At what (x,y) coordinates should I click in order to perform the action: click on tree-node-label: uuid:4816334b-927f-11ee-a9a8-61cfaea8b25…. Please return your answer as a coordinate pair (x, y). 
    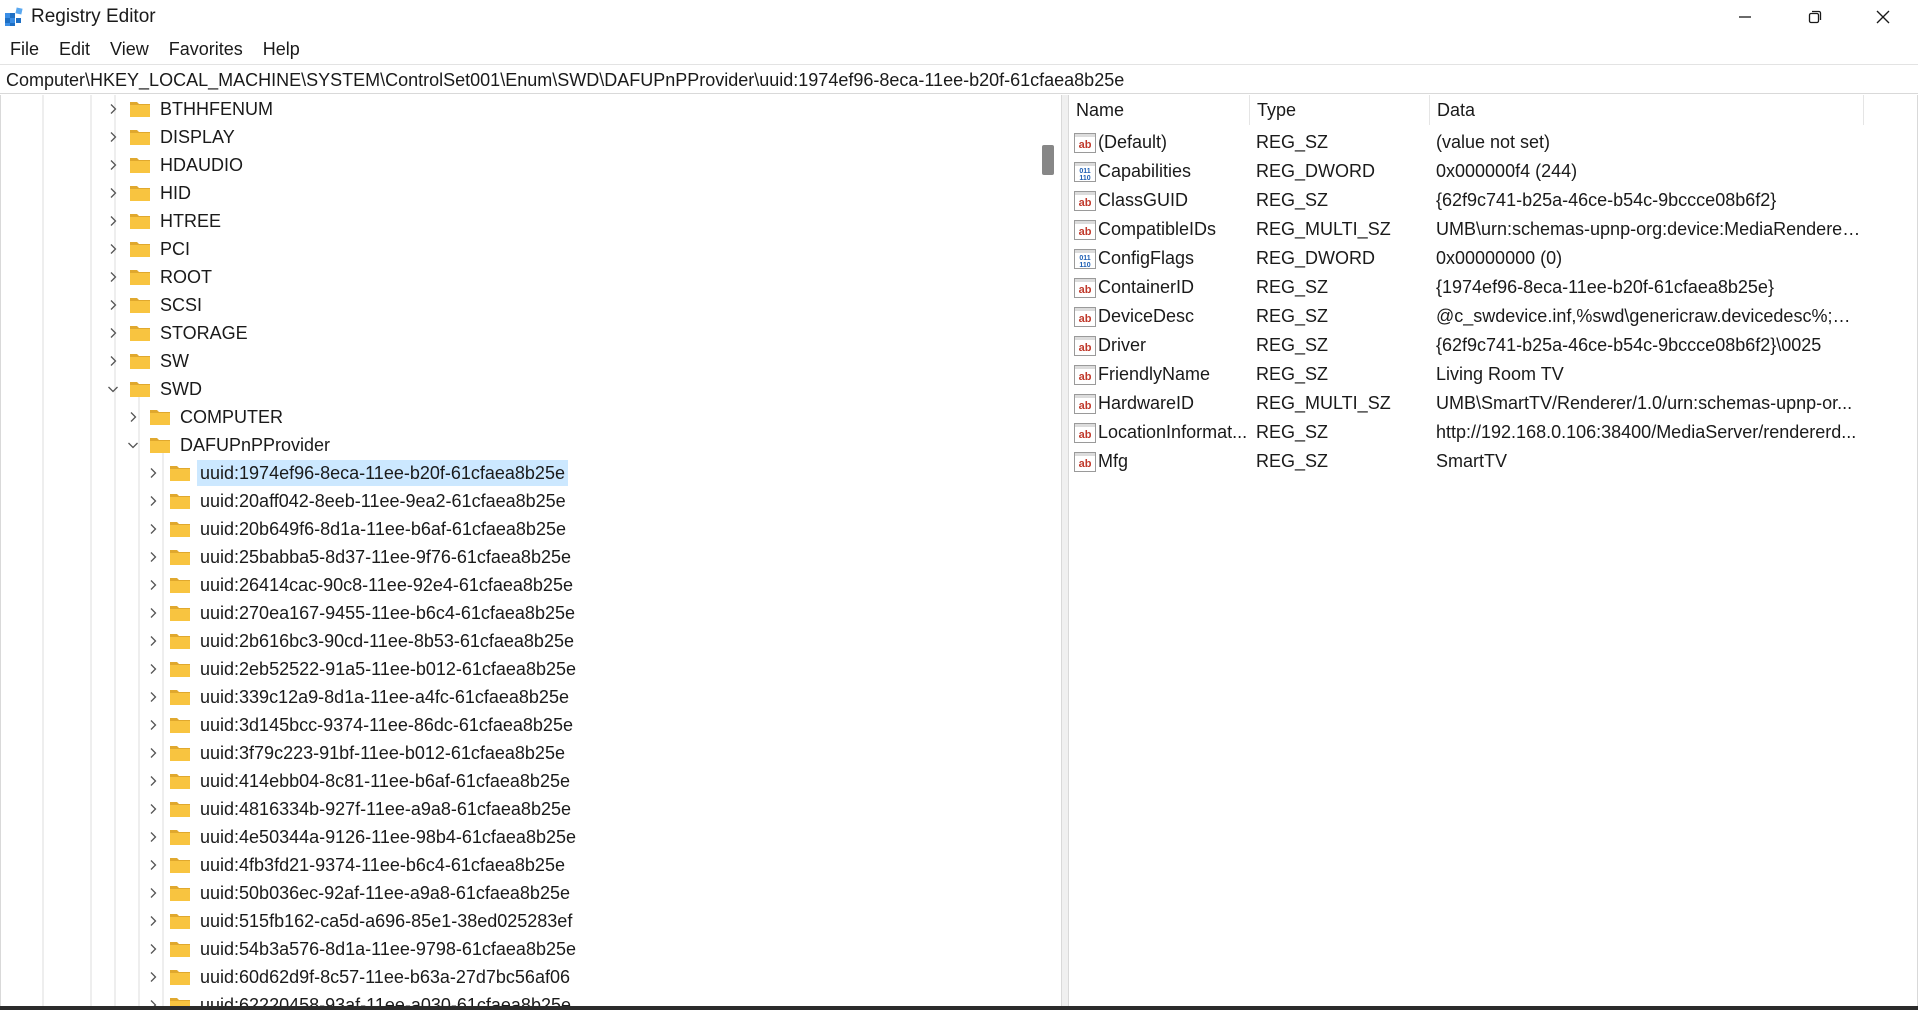
    Looking at the image, I should click on (385, 809).